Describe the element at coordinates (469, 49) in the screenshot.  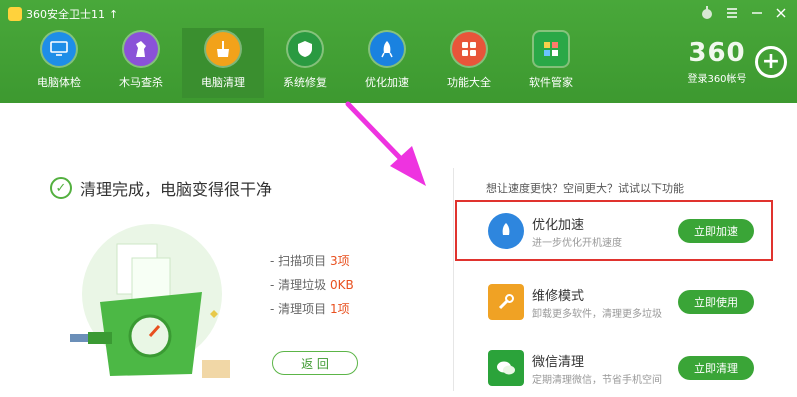
I see `grid-icon` at that location.